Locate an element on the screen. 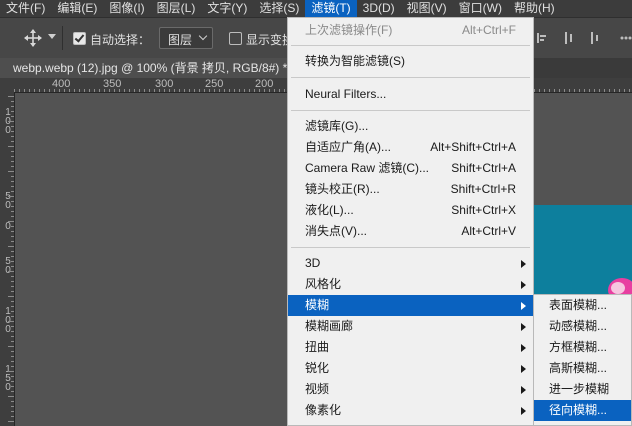  menu-item-distort: 扭曲 is located at coordinates (410, 347).